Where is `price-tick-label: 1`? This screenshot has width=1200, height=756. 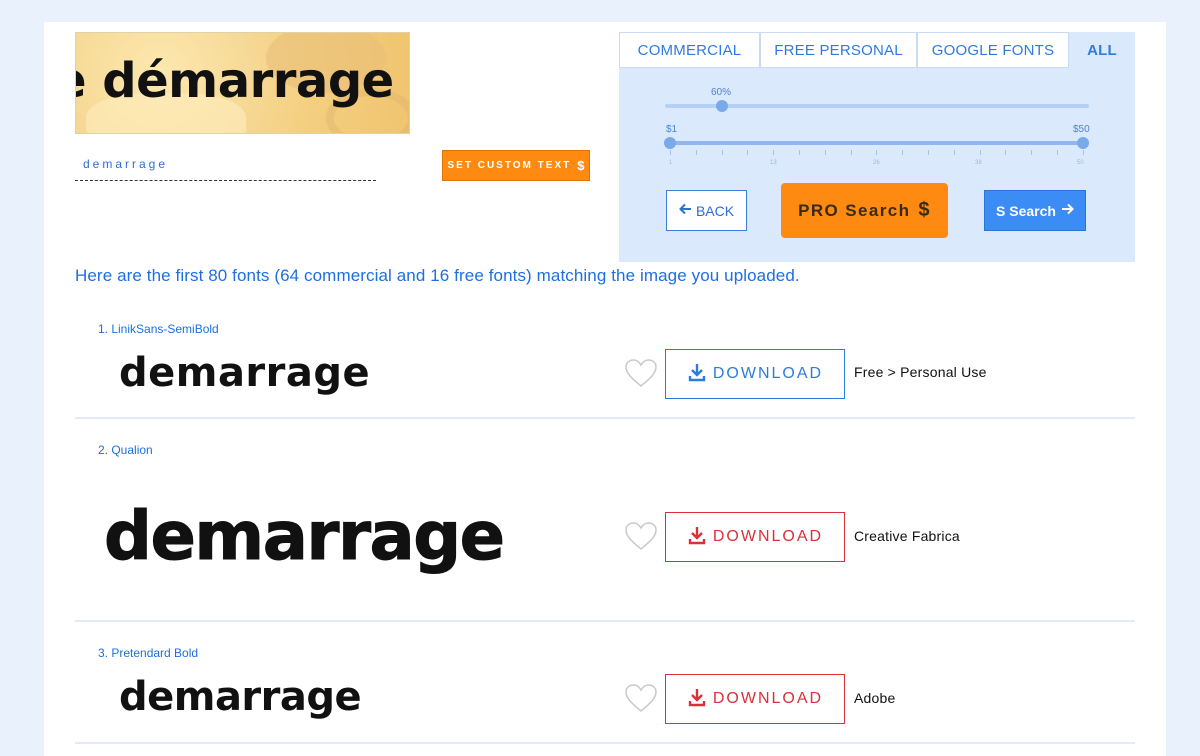 price-tick-label: 1 is located at coordinates (671, 163).